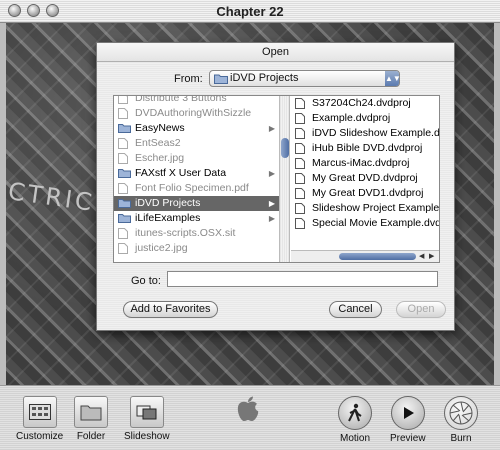  Describe the element at coordinates (170, 309) in the screenshot. I see `add-to-favorites-button: Add to Favorites` at that location.